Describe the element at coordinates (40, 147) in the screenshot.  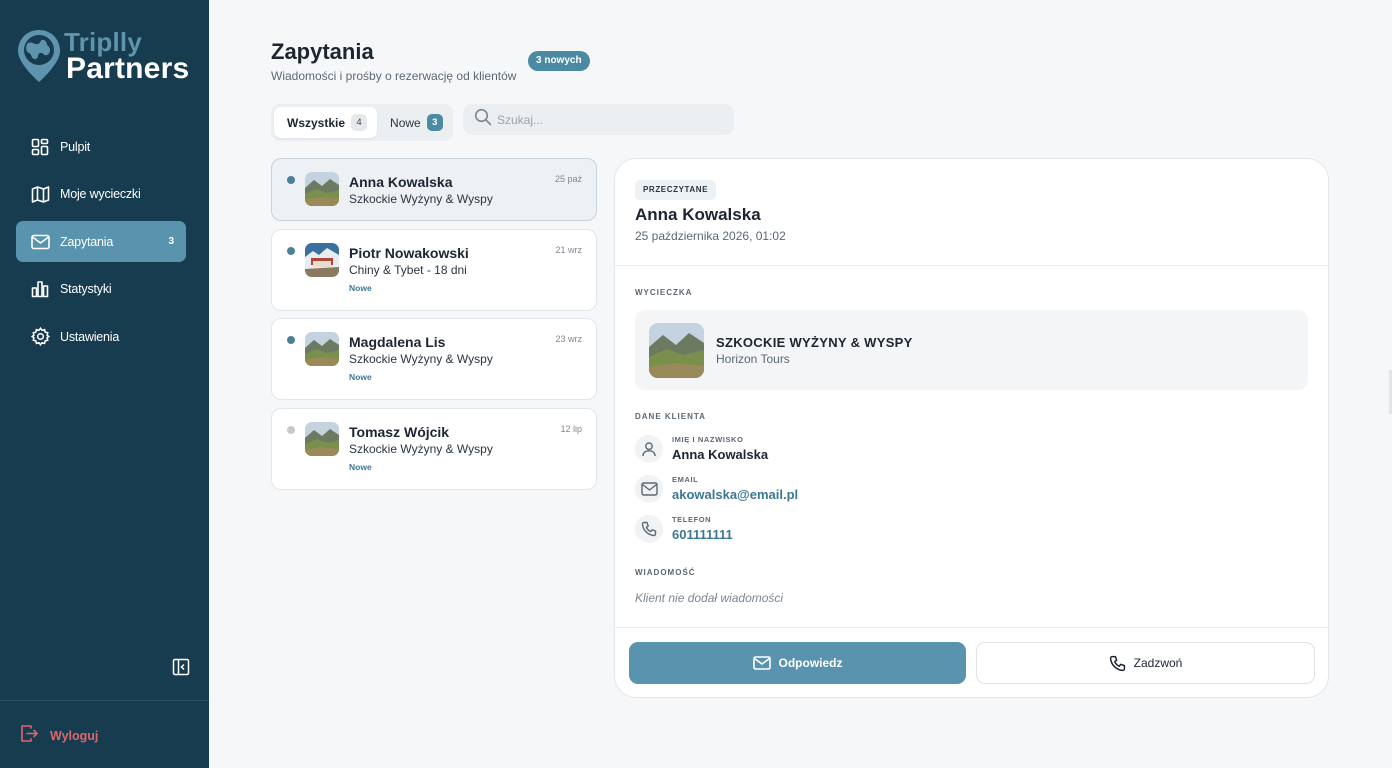
I see `dashboard-icon` at that location.